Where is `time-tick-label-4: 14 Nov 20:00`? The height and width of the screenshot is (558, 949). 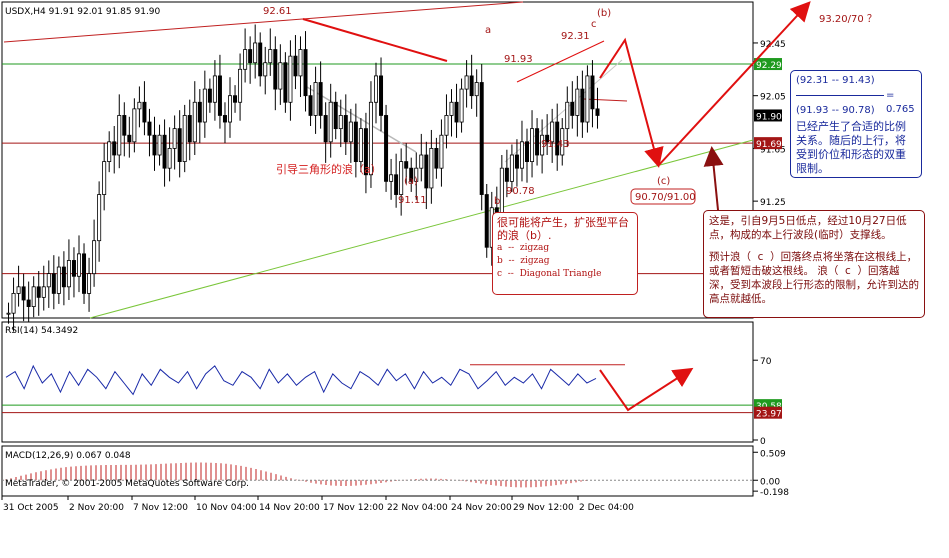
time-tick-label-4: 14 Nov 20:00 is located at coordinates (289, 508).